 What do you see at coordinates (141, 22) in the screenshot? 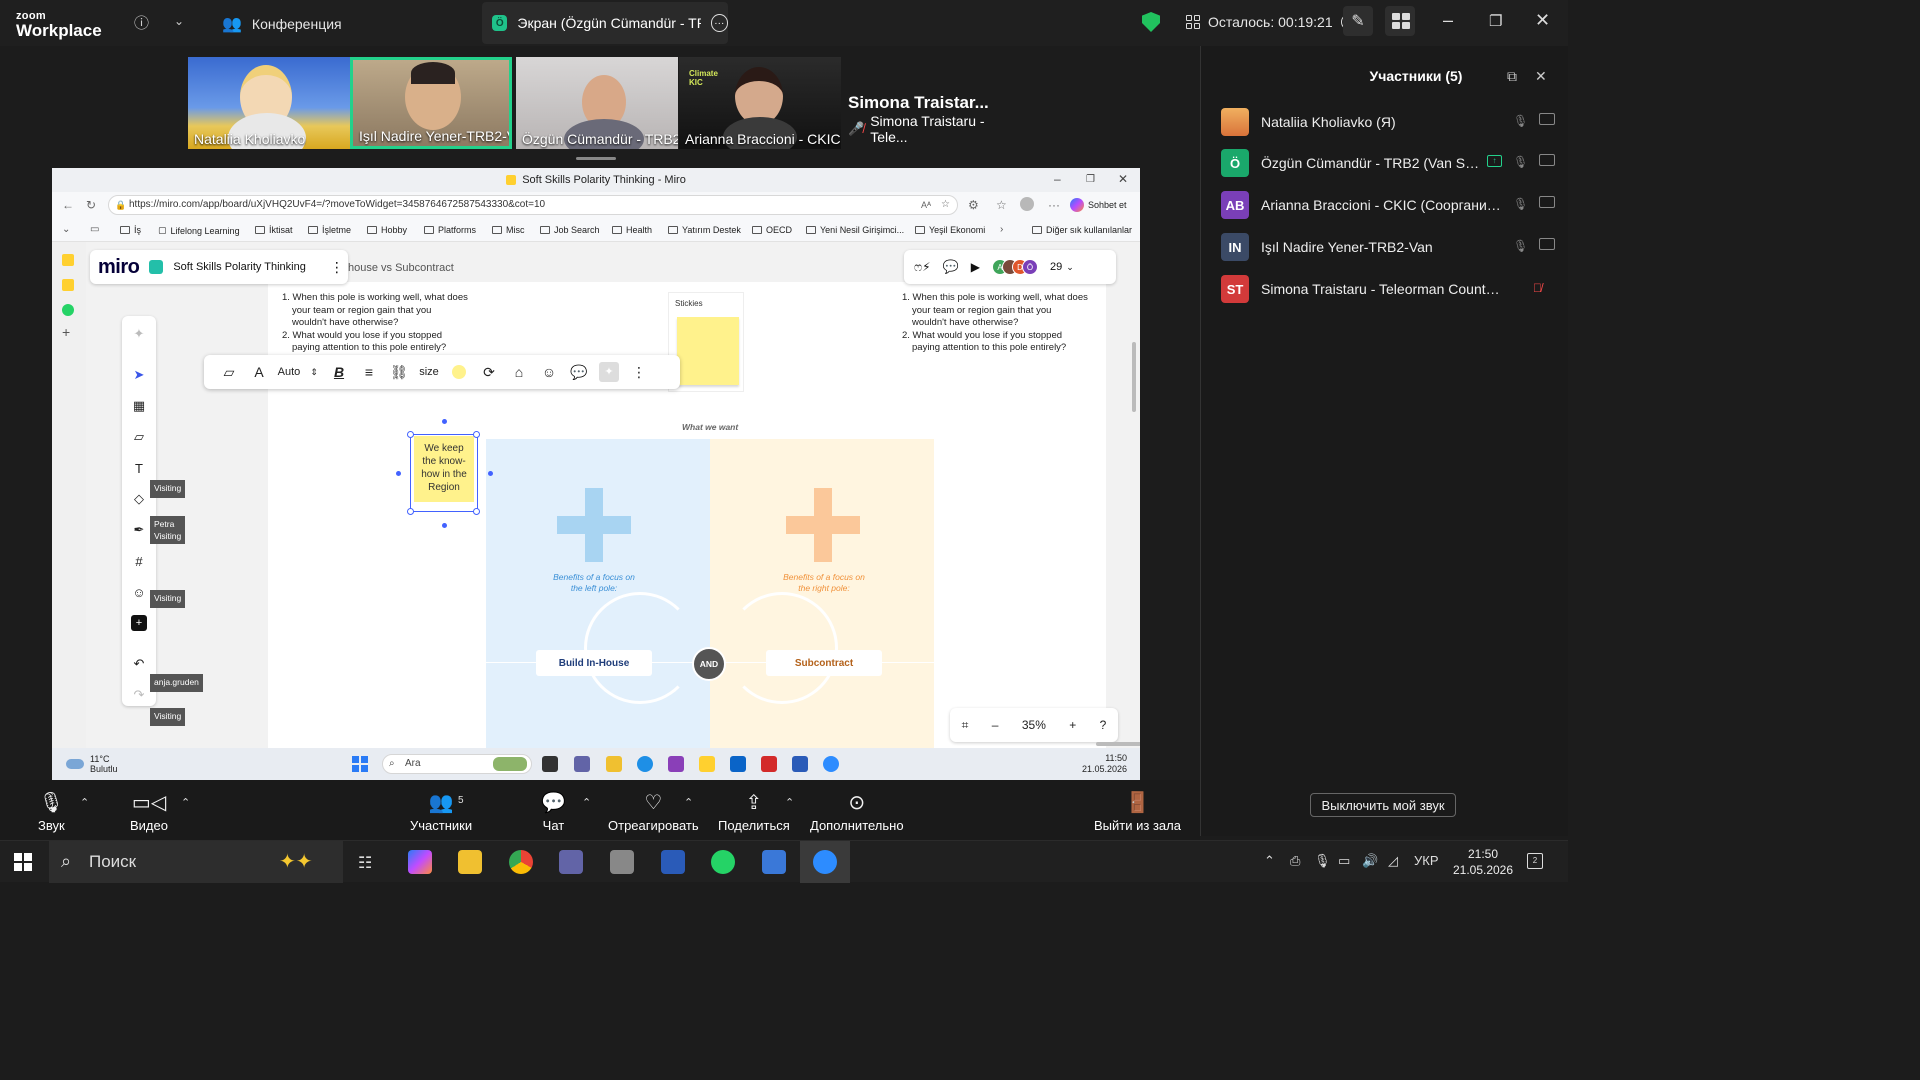
I see `meeting-info-icon: ⓘ` at bounding box center [141, 22].